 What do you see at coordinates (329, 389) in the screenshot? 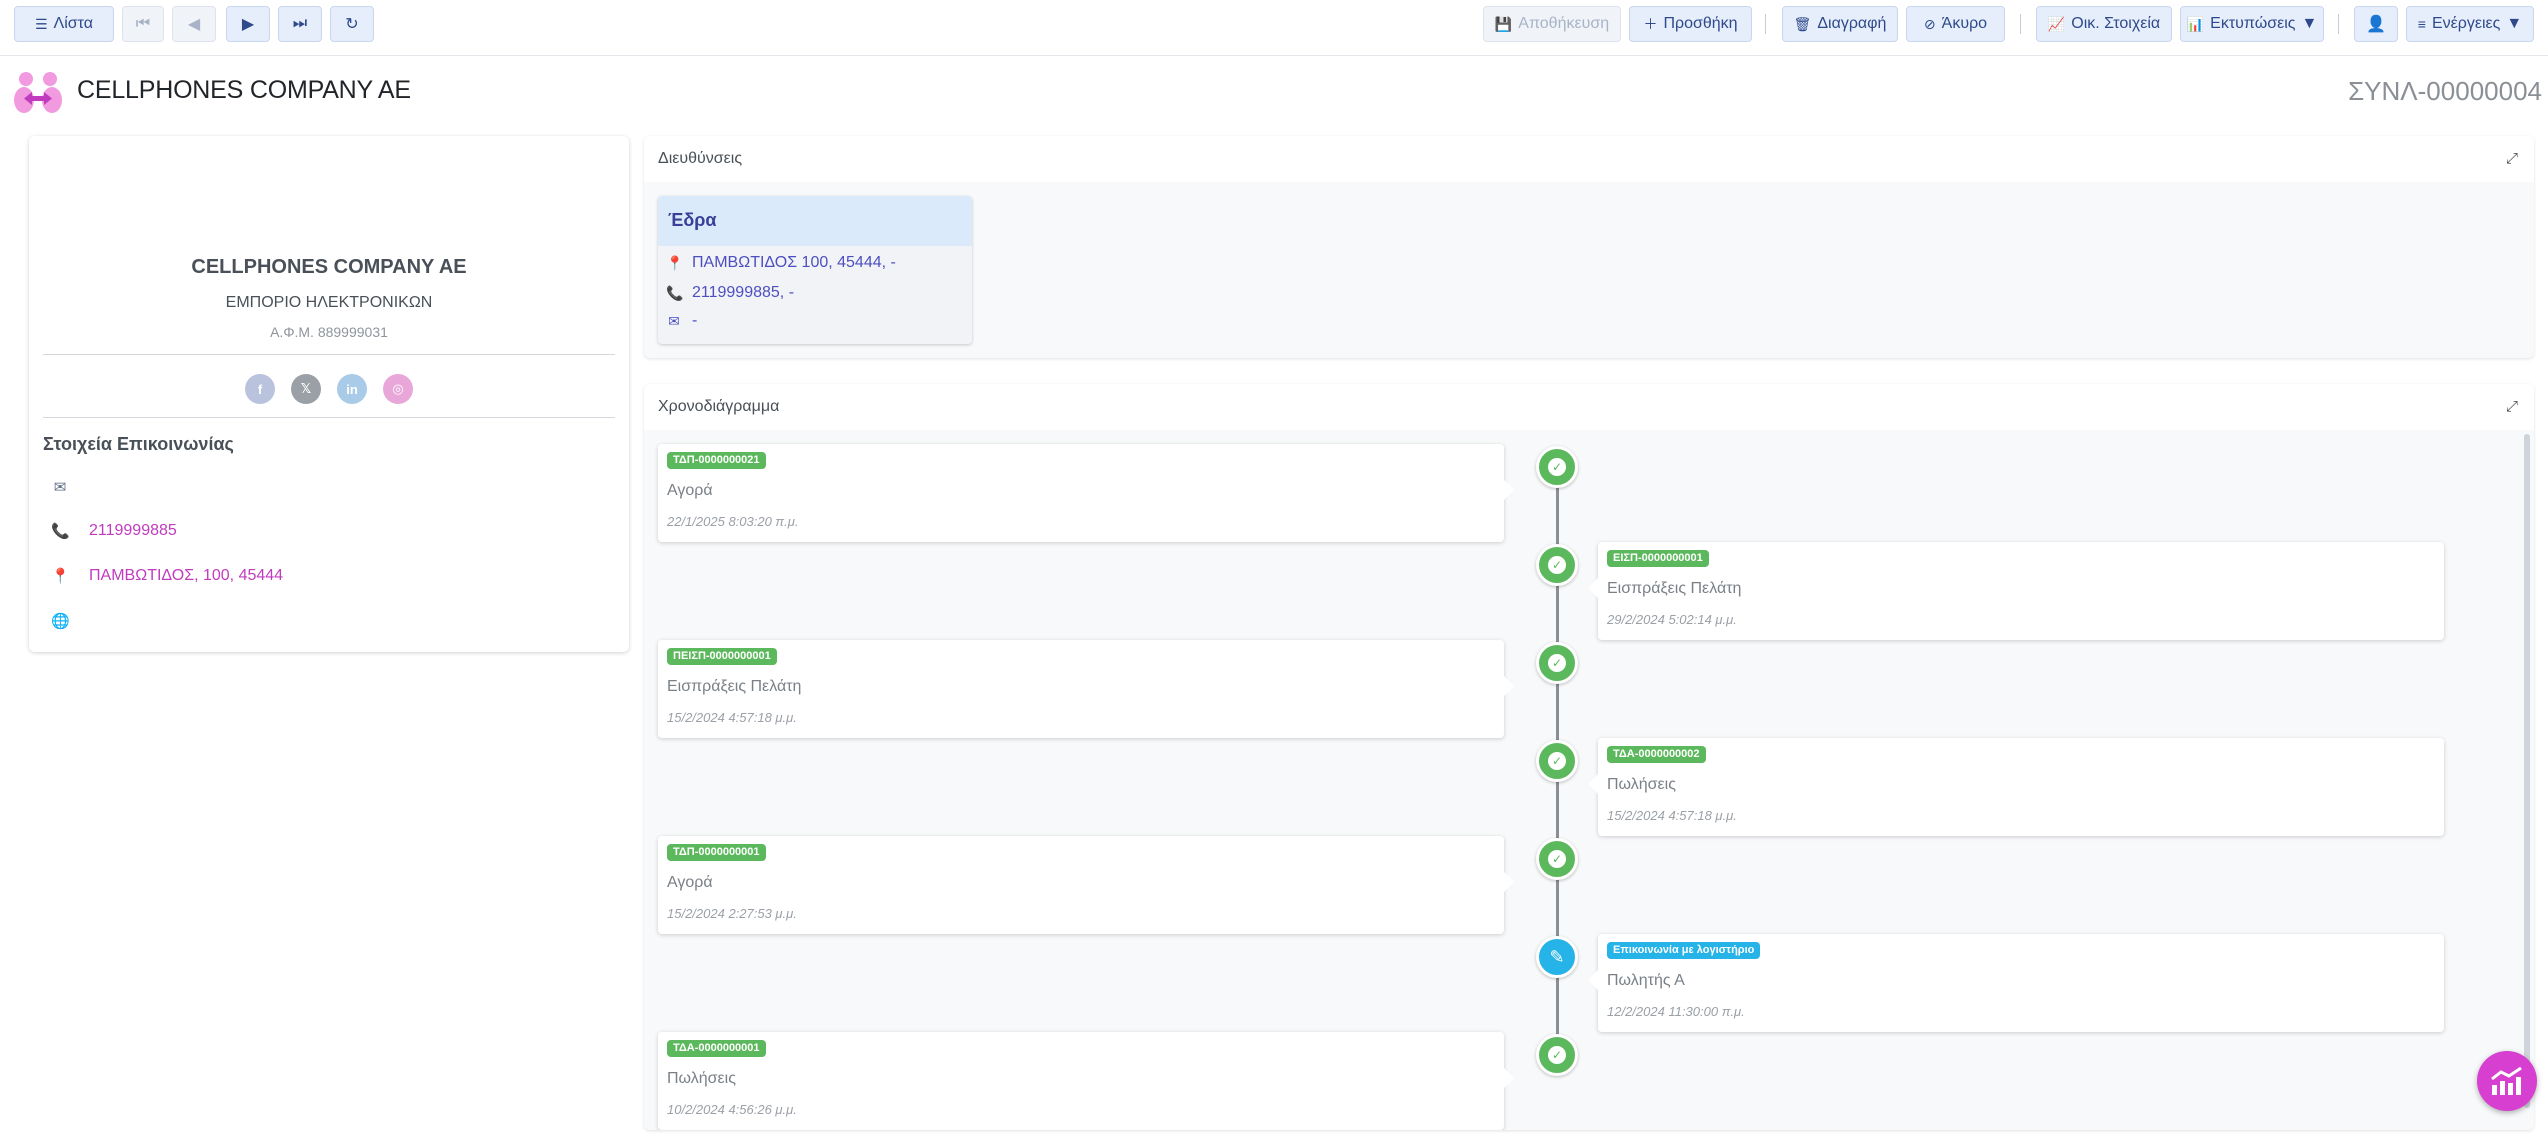
I see `social-links: f 𝕏 in ◎` at bounding box center [329, 389].